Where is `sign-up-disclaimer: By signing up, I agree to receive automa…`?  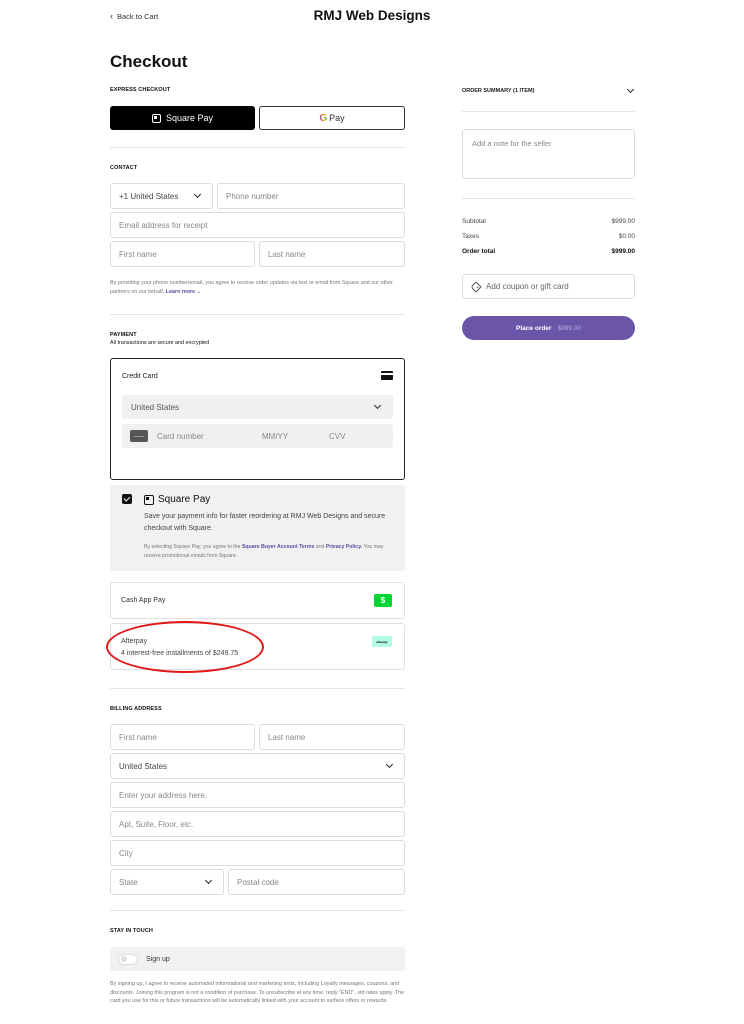
sign-up-disclaimer: By signing up, I agree to receive automa… is located at coordinates (257, 992).